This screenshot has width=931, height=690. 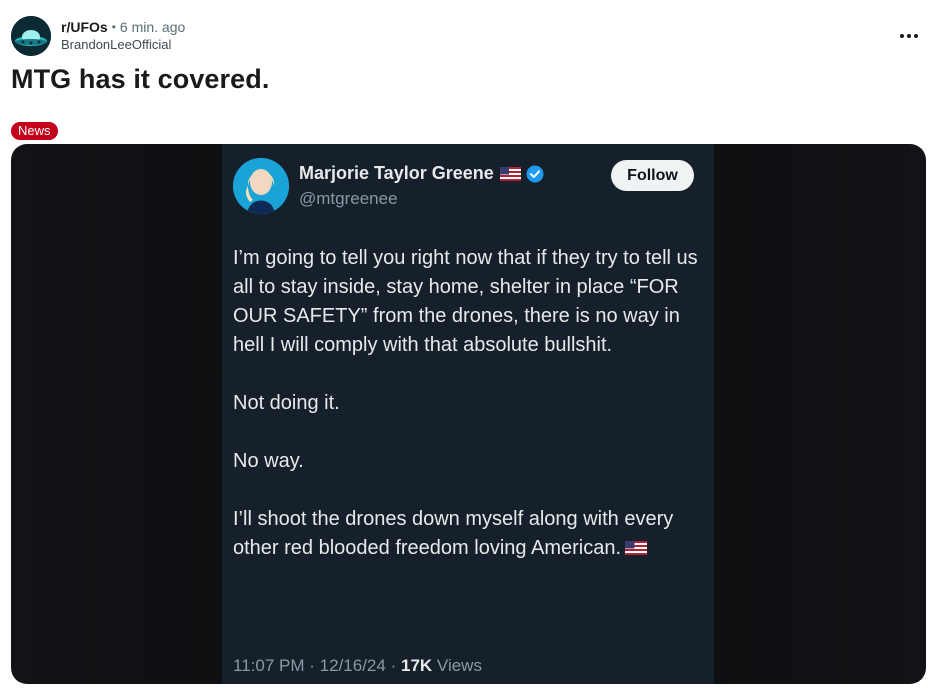 I want to click on post-title: MTG has it covered., so click(x=140, y=79).